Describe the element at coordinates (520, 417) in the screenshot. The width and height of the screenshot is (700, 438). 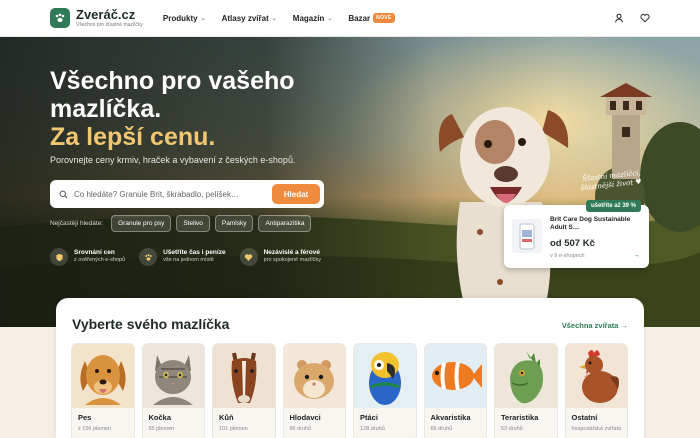
I see `category-name: Teraristika` at that location.